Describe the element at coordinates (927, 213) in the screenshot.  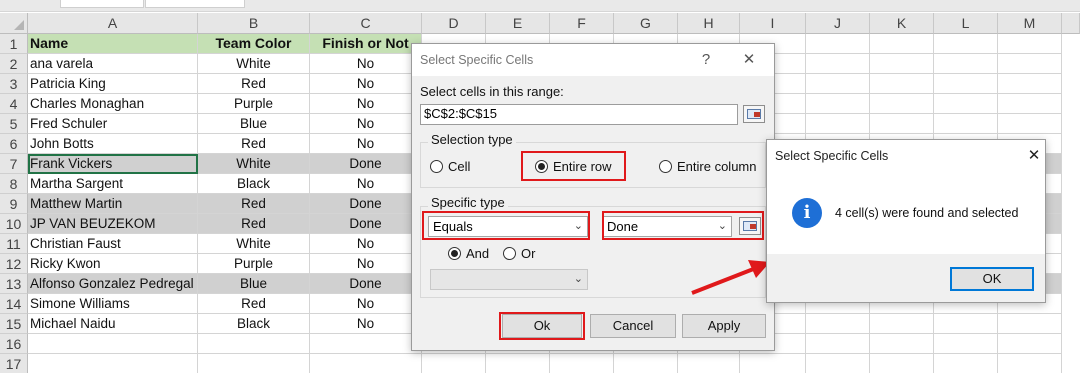
I see `result-message: 4 cell(s) were found and selected` at that location.